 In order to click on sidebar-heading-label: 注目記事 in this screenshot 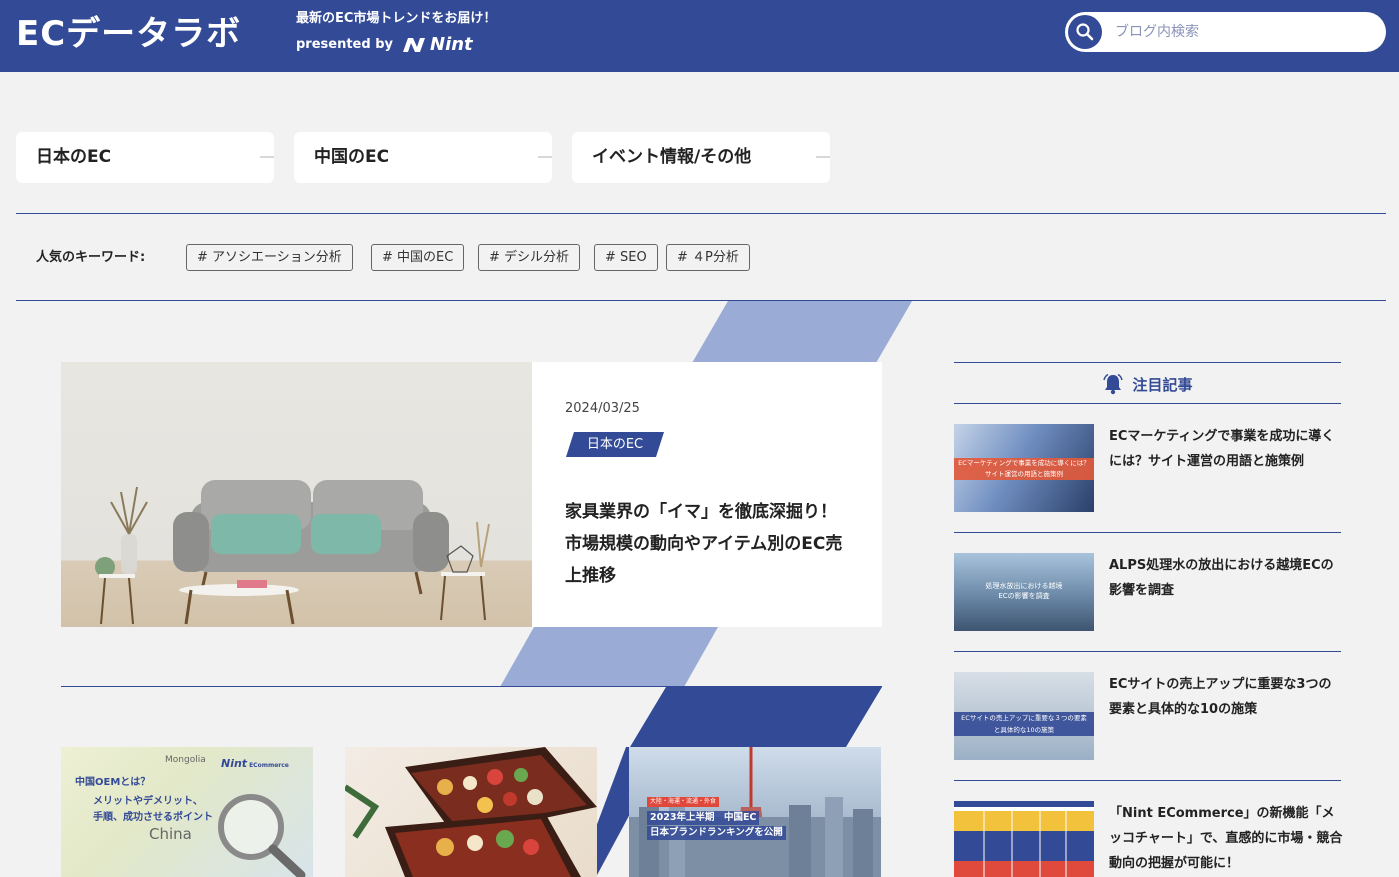, I will do `click(1162, 384)`.